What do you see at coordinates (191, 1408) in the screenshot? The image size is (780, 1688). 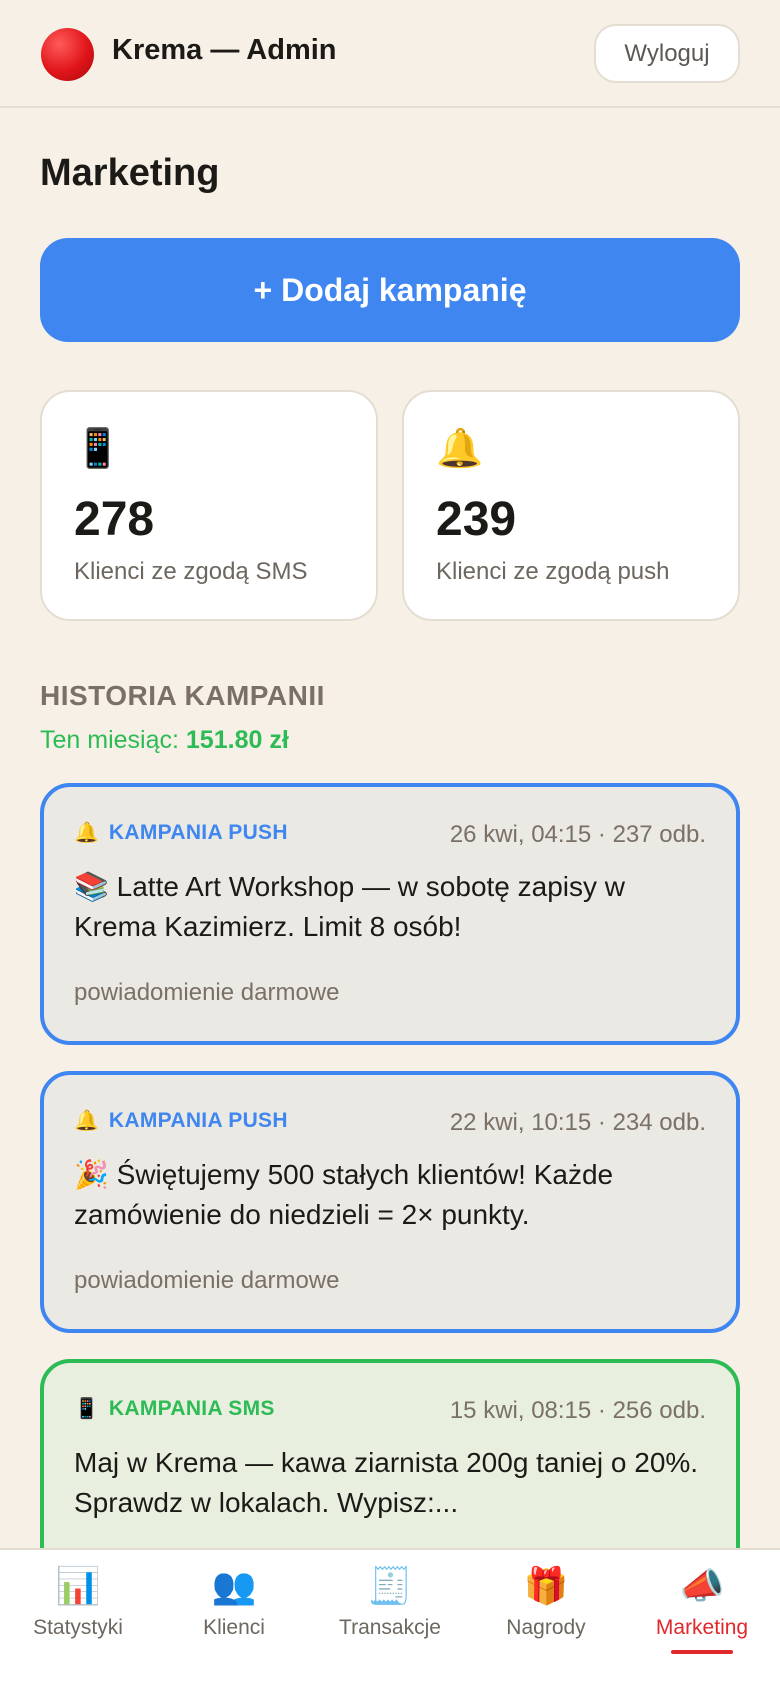 I see `campaign-type-label: KAMPANIA SMS` at bounding box center [191, 1408].